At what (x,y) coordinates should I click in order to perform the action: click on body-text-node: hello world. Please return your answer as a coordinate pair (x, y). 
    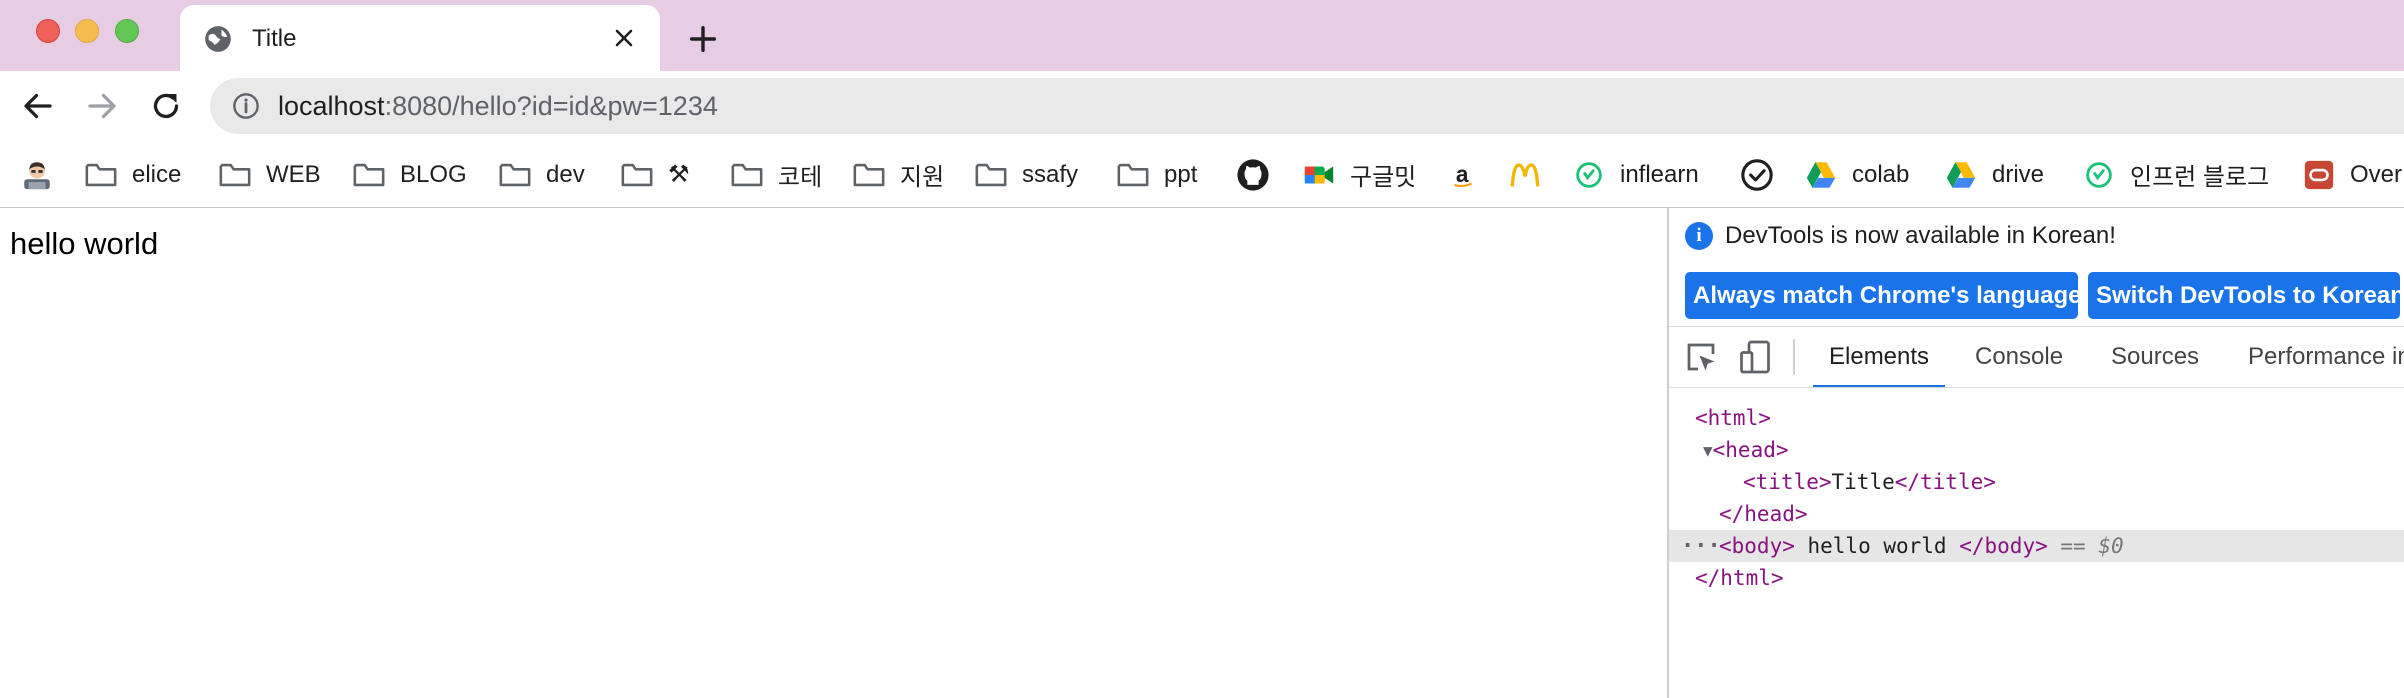
    Looking at the image, I should click on (1877, 546).